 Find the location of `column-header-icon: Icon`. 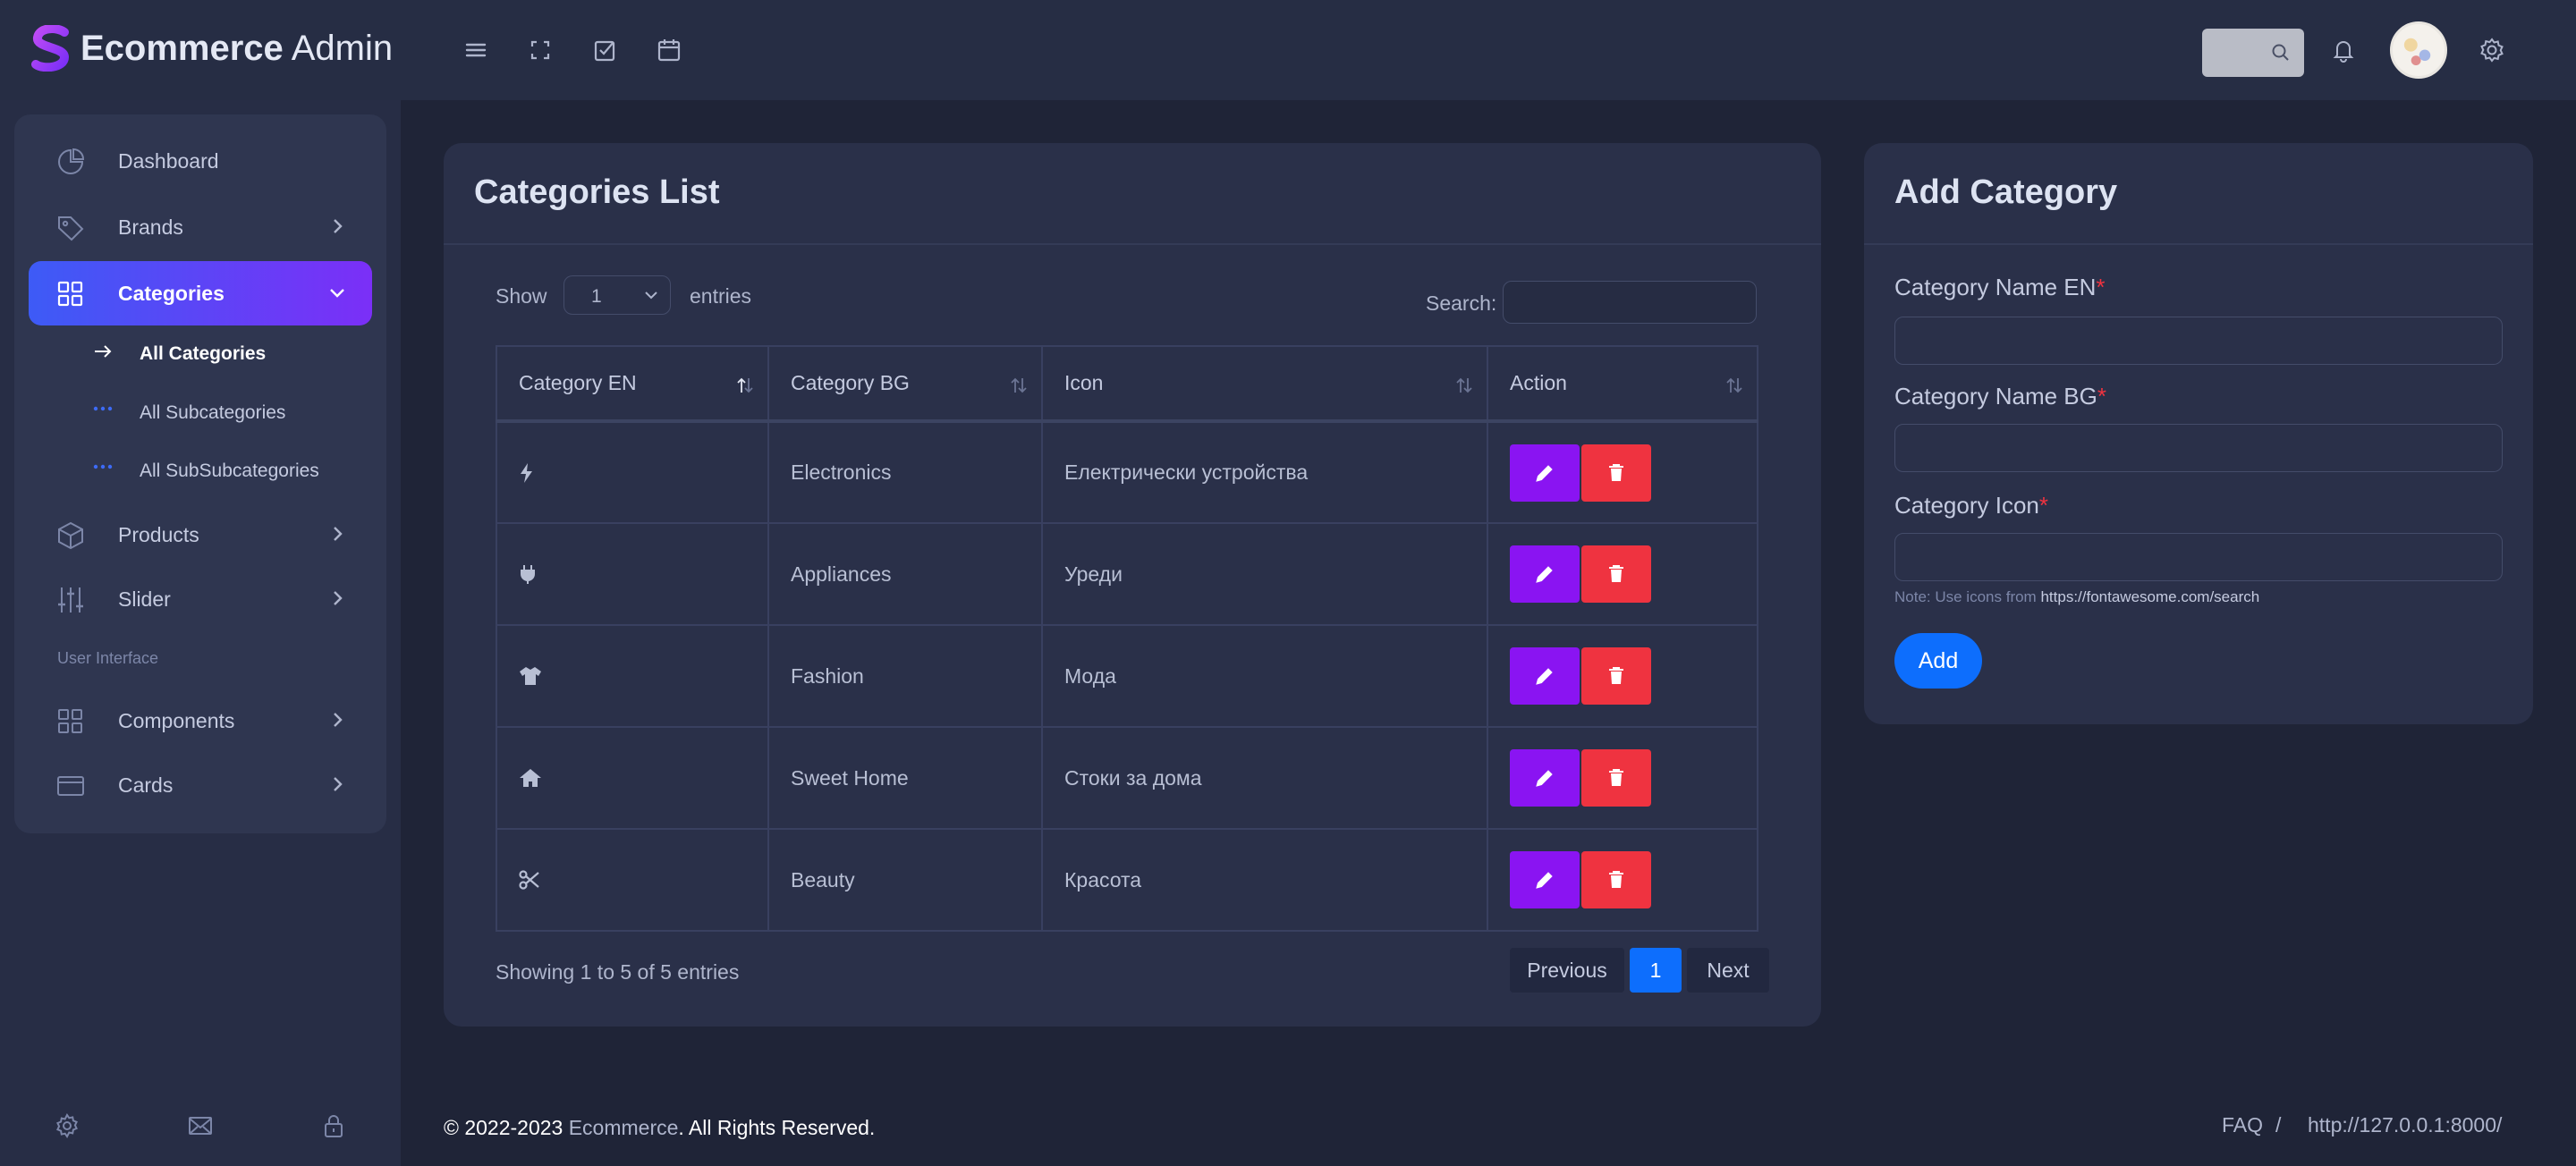

column-header-icon: Icon is located at coordinates (1264, 384).